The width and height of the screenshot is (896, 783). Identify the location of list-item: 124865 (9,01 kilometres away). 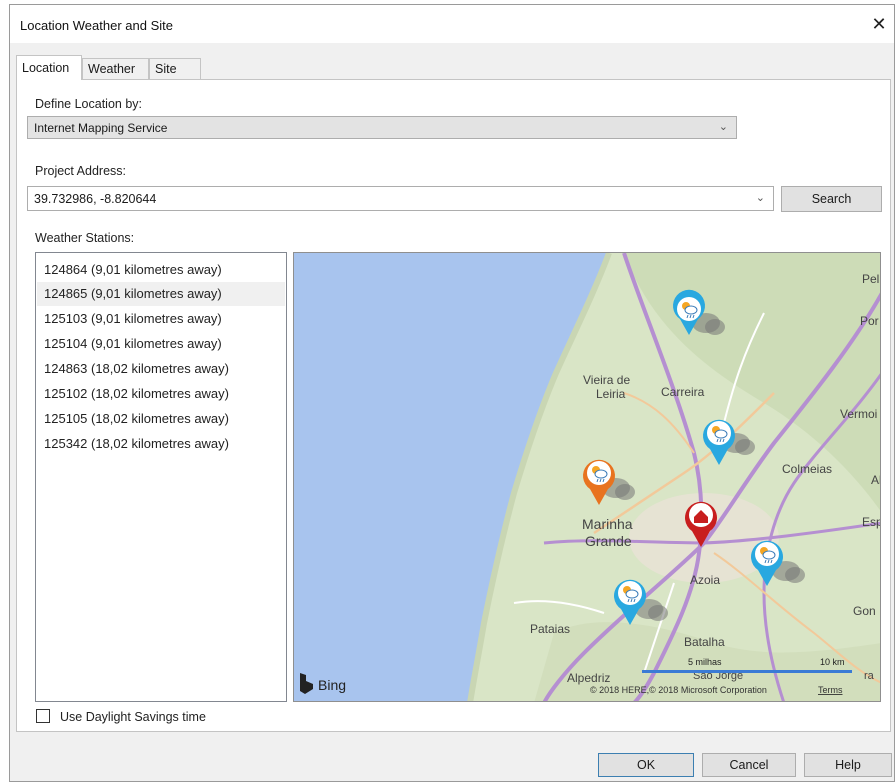
(161, 294).